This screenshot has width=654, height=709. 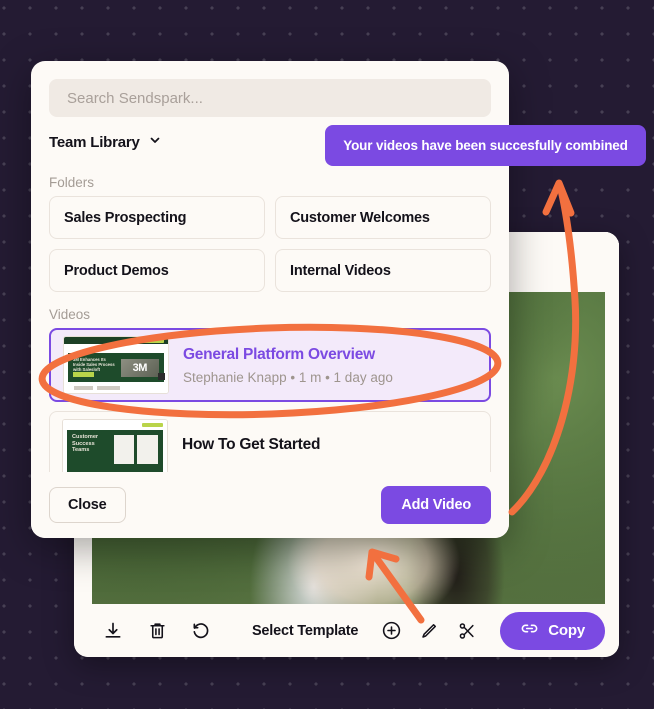 I want to click on download-icon, so click(x=113, y=631).